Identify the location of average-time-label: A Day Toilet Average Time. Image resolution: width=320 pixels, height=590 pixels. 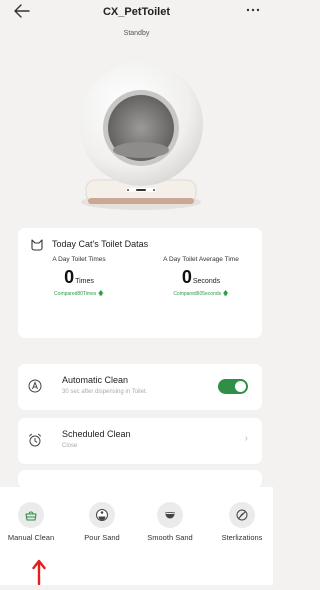
(201, 259).